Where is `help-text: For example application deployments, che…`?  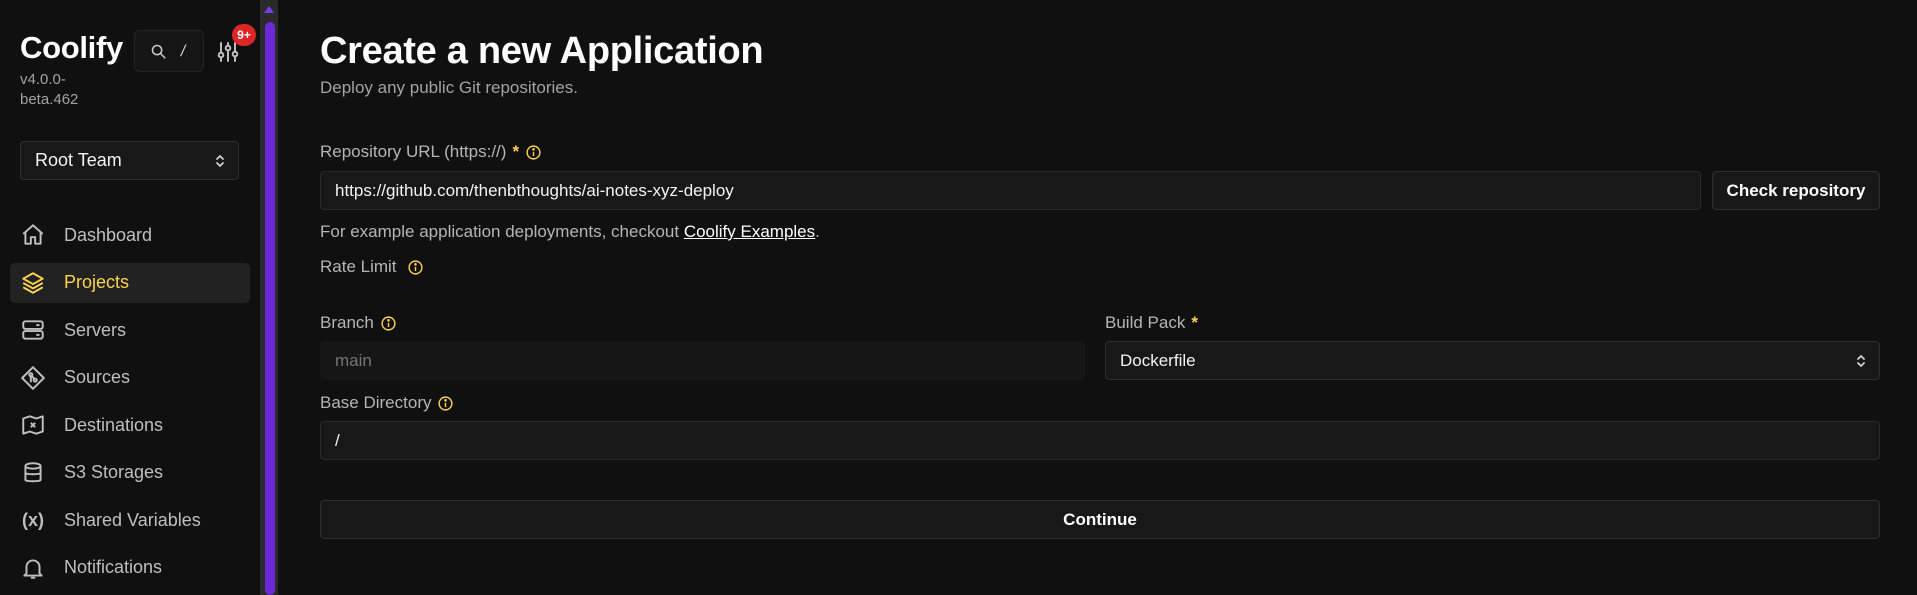
help-text: For example application deployments, che… is located at coordinates (570, 232).